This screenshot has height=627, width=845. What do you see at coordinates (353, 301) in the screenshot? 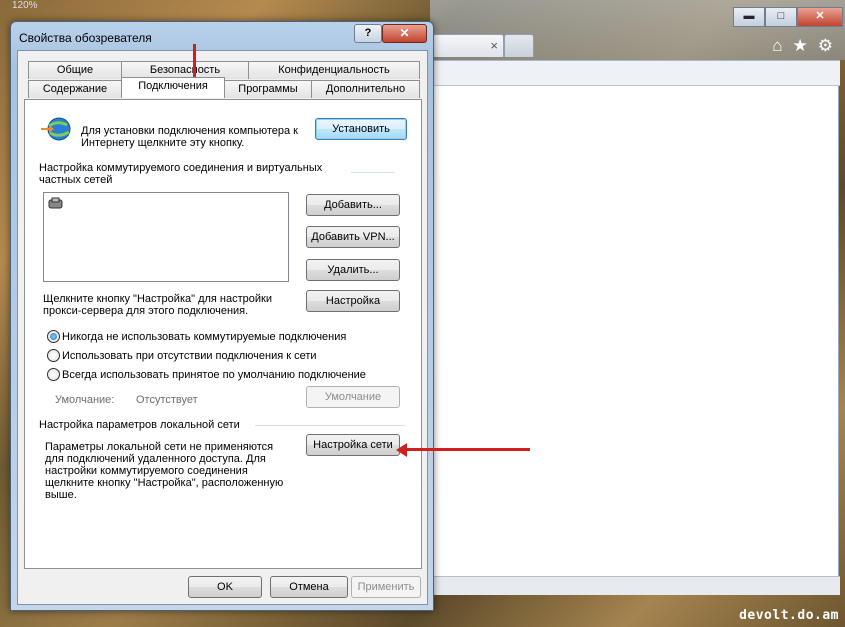
I see `dialup-settings-button: Настройка` at bounding box center [353, 301].